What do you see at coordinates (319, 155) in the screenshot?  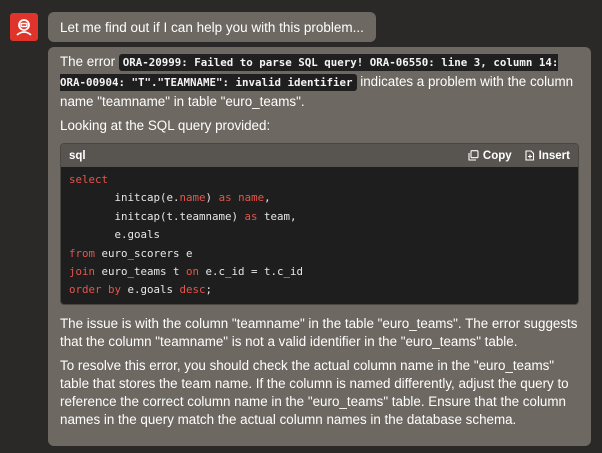 I see `code-block-header: sql Copy Insert` at bounding box center [319, 155].